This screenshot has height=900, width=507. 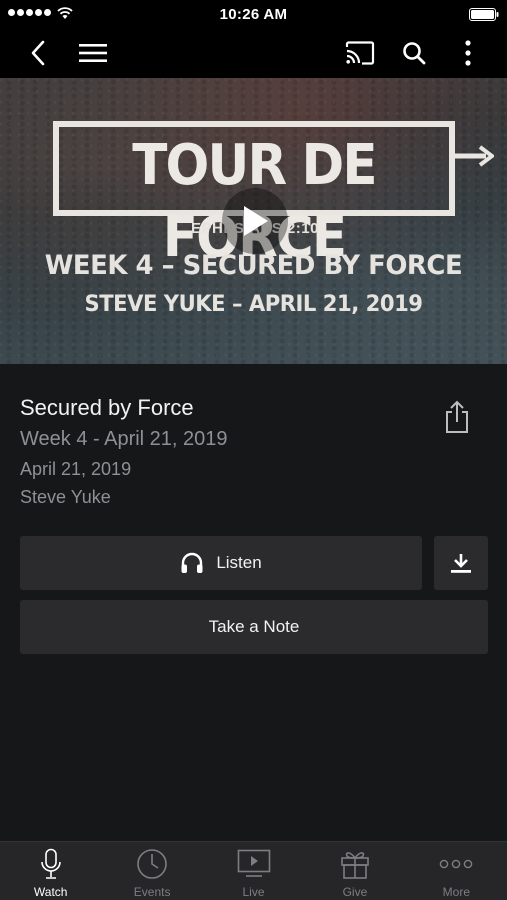 I want to click on take-note-label: Take a Note, so click(x=254, y=626).